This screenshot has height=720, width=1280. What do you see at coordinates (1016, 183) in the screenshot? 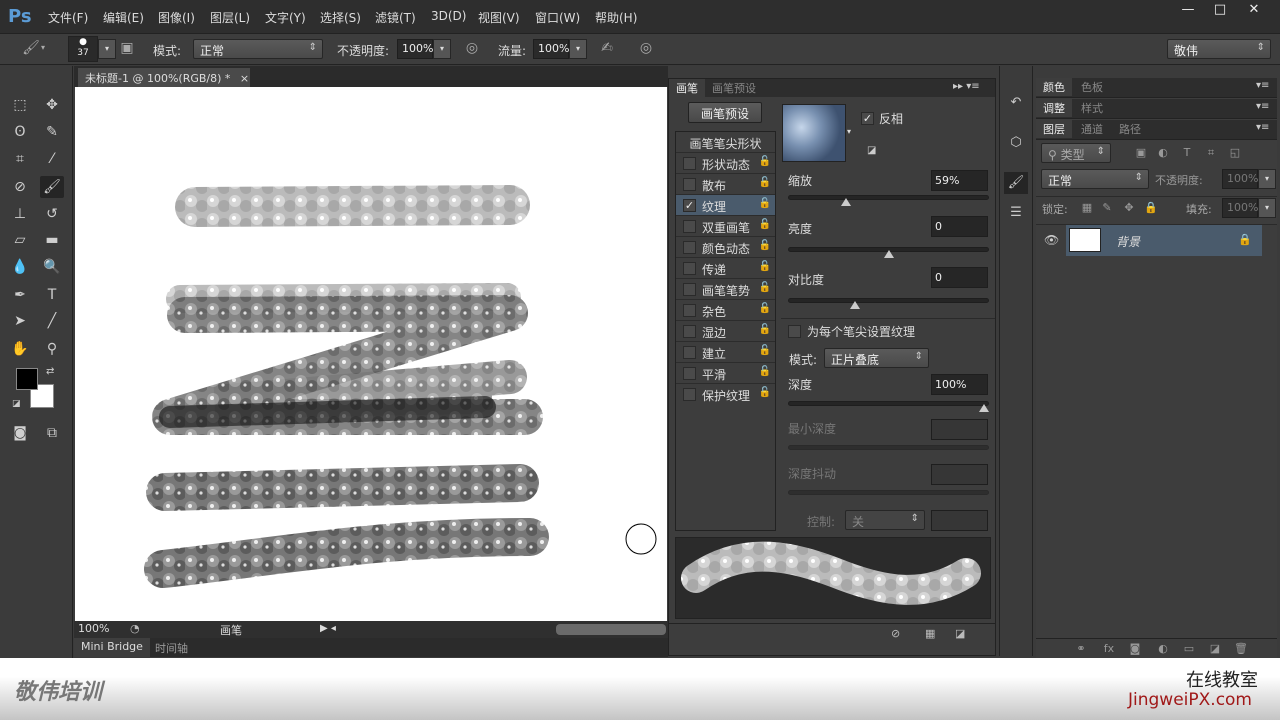
I see `brush-panel-icon: 🖌` at bounding box center [1016, 183].